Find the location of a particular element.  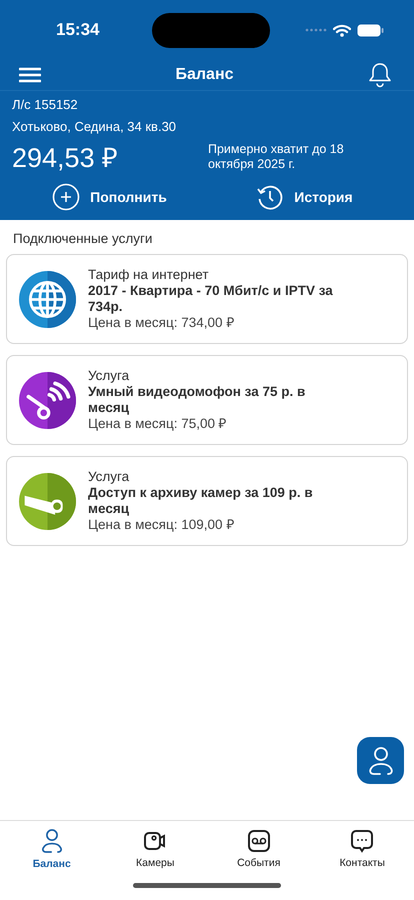

menu-icon is located at coordinates (30, 75).